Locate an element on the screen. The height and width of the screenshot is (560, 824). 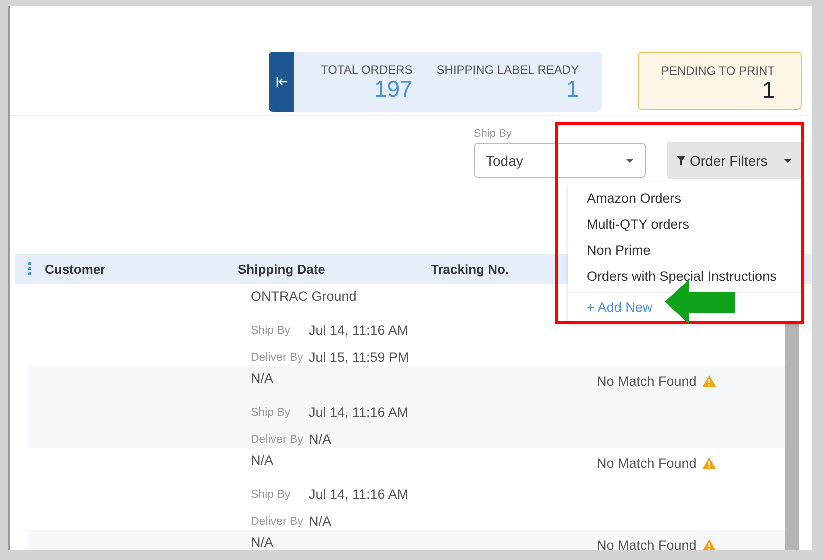
stat-label: SHIPPING LABEL READY is located at coordinates (508, 70).